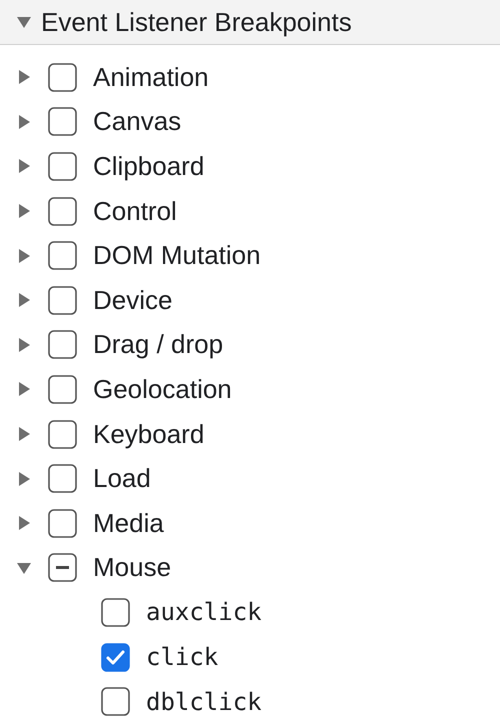  I want to click on checkbox-label: Load, so click(122, 478).